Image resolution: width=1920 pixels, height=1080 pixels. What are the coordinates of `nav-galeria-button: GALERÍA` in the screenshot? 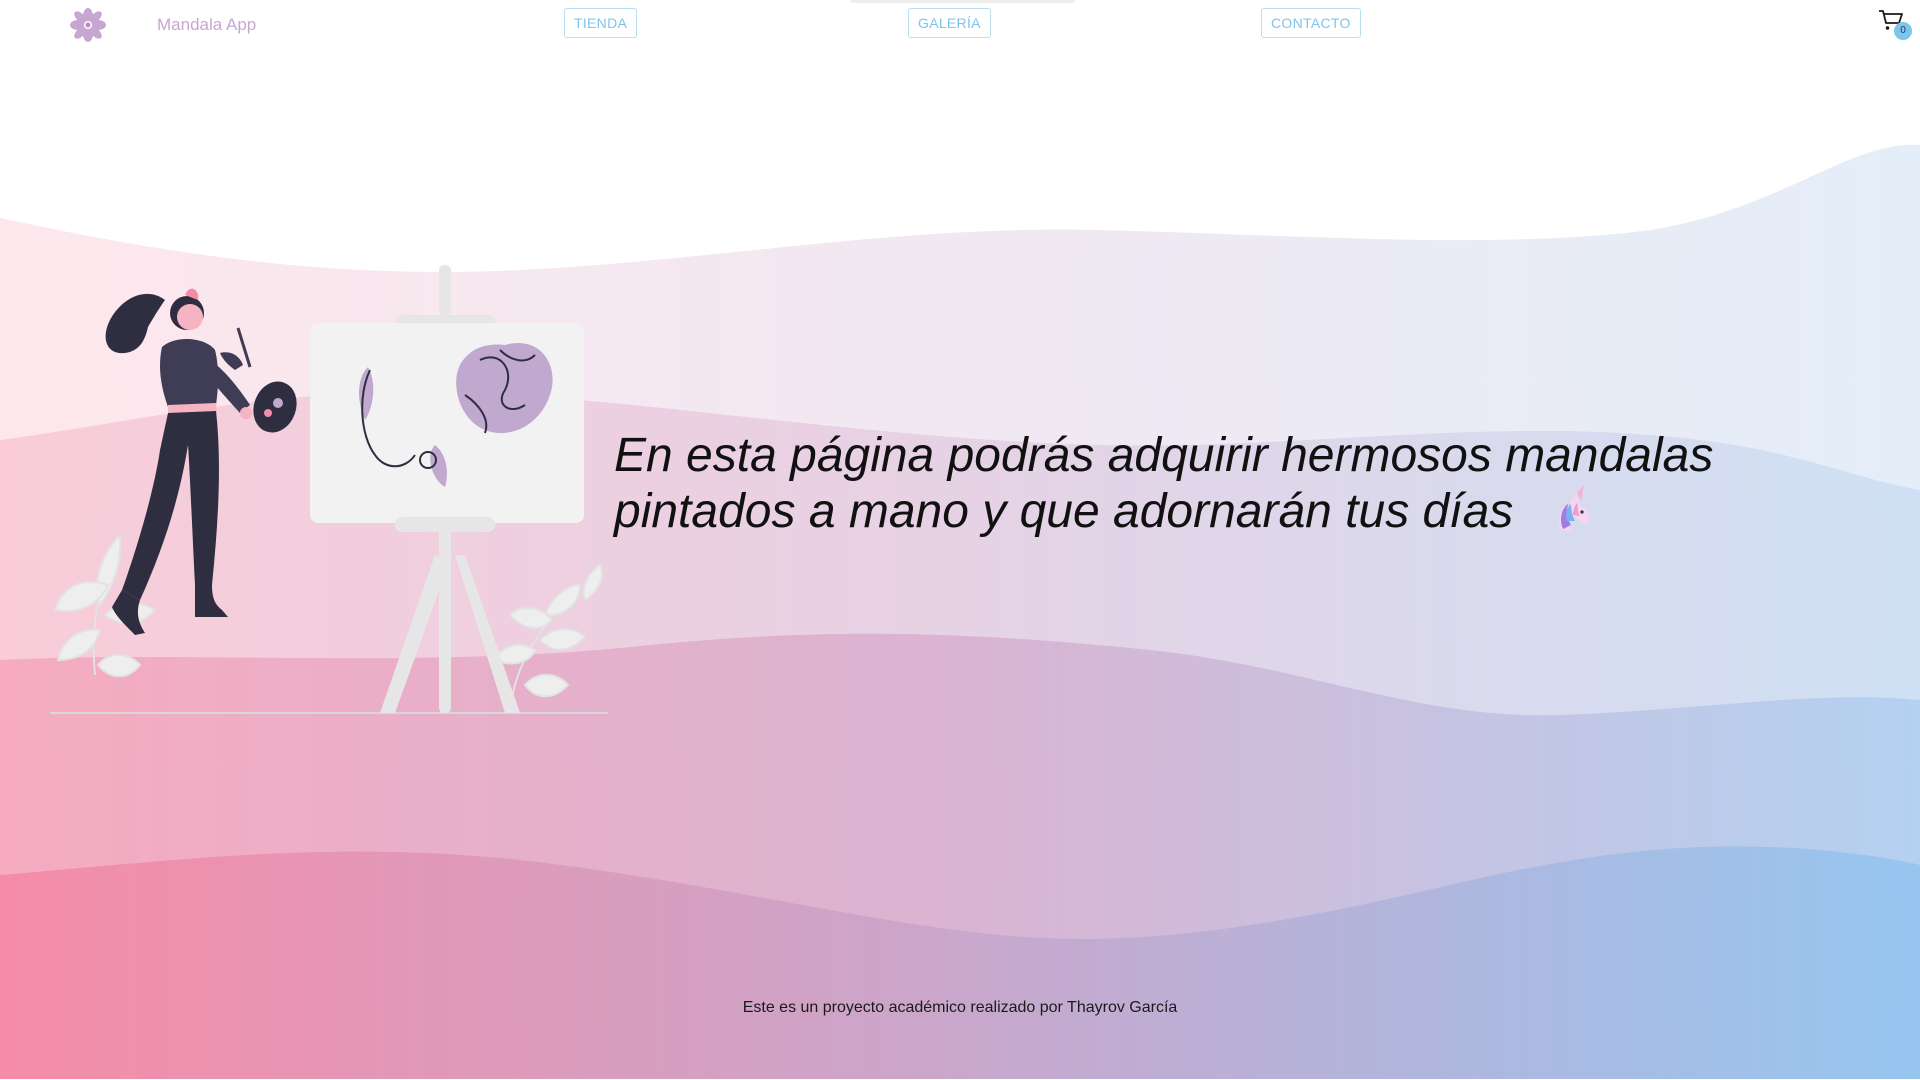 It's located at (949, 23).